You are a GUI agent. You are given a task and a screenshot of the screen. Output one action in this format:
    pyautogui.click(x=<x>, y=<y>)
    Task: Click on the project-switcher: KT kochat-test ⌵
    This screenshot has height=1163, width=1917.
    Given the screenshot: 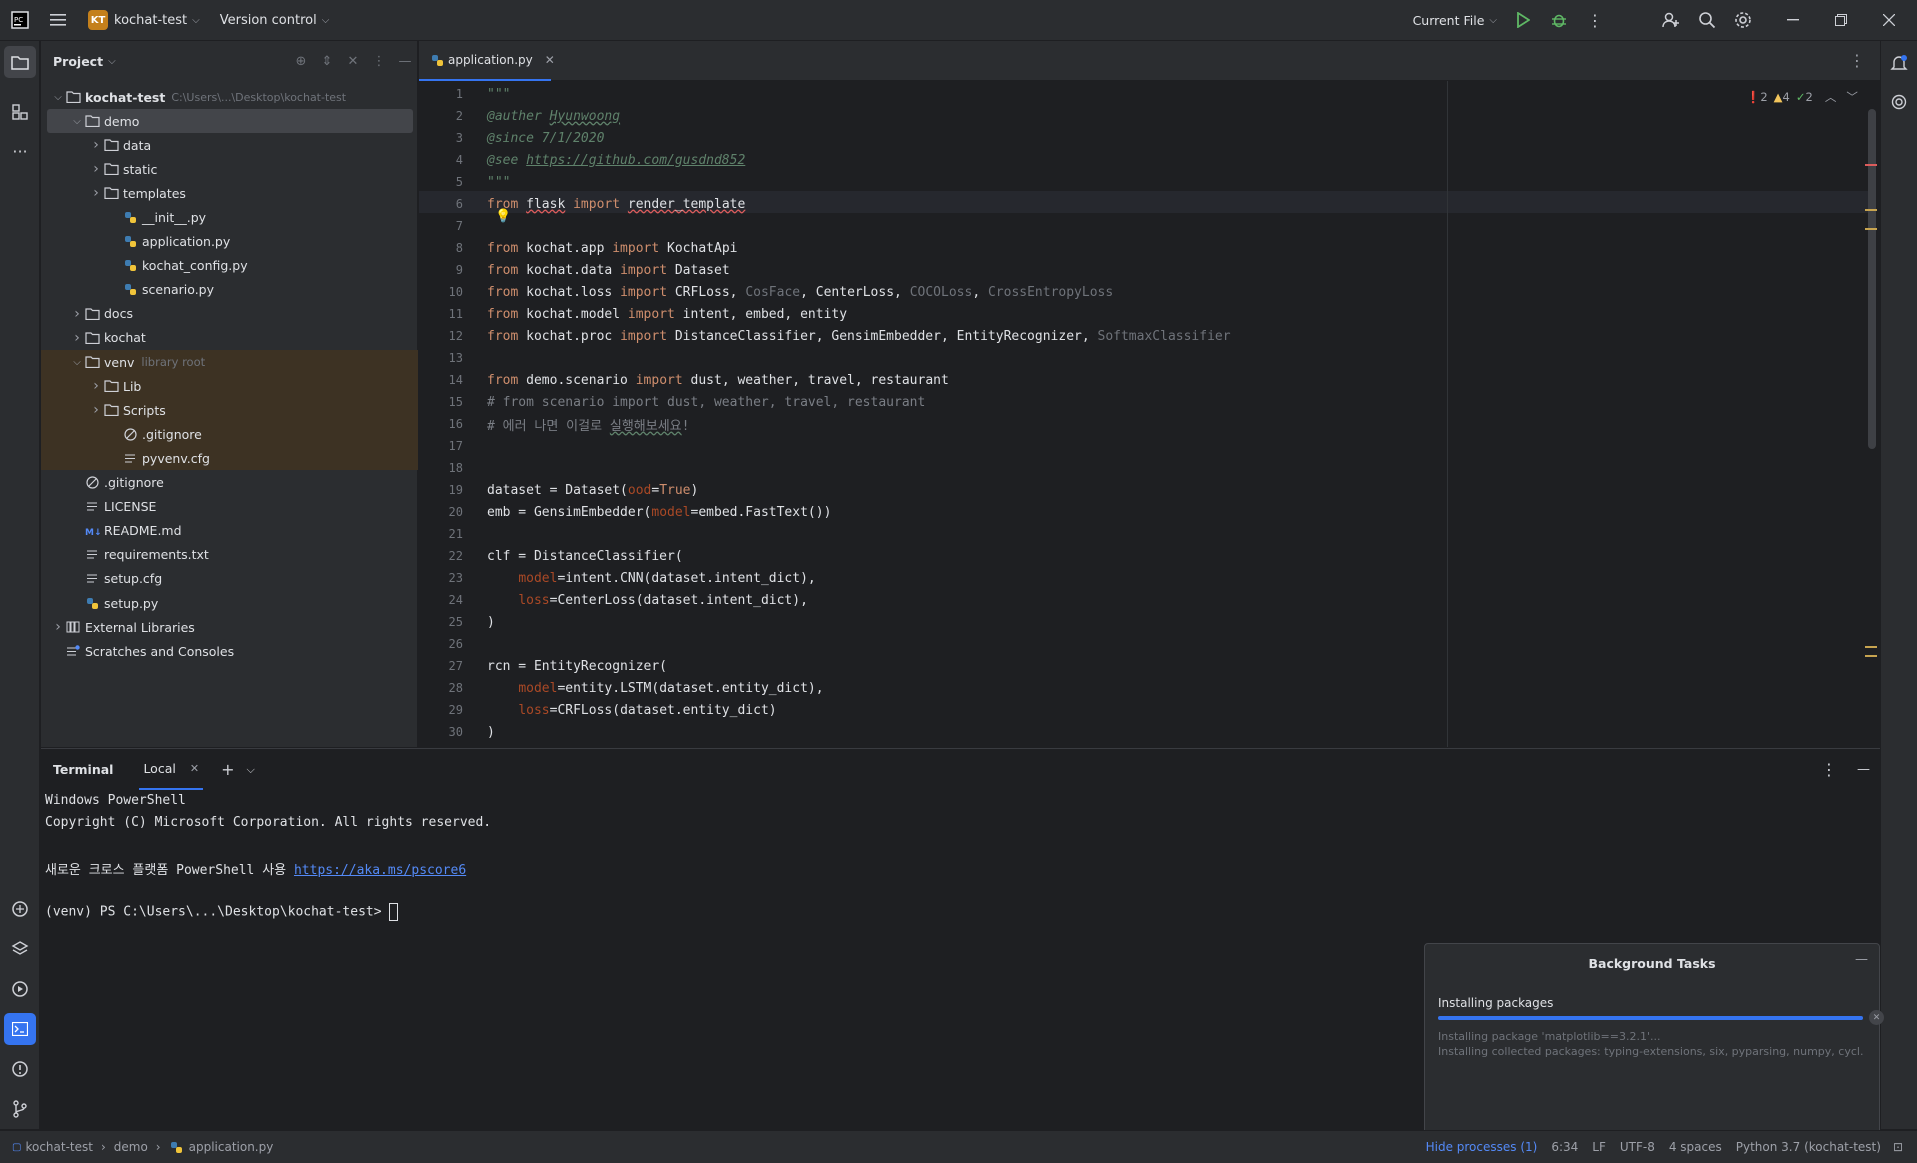 What is the action you would take?
    pyautogui.click(x=144, y=20)
    